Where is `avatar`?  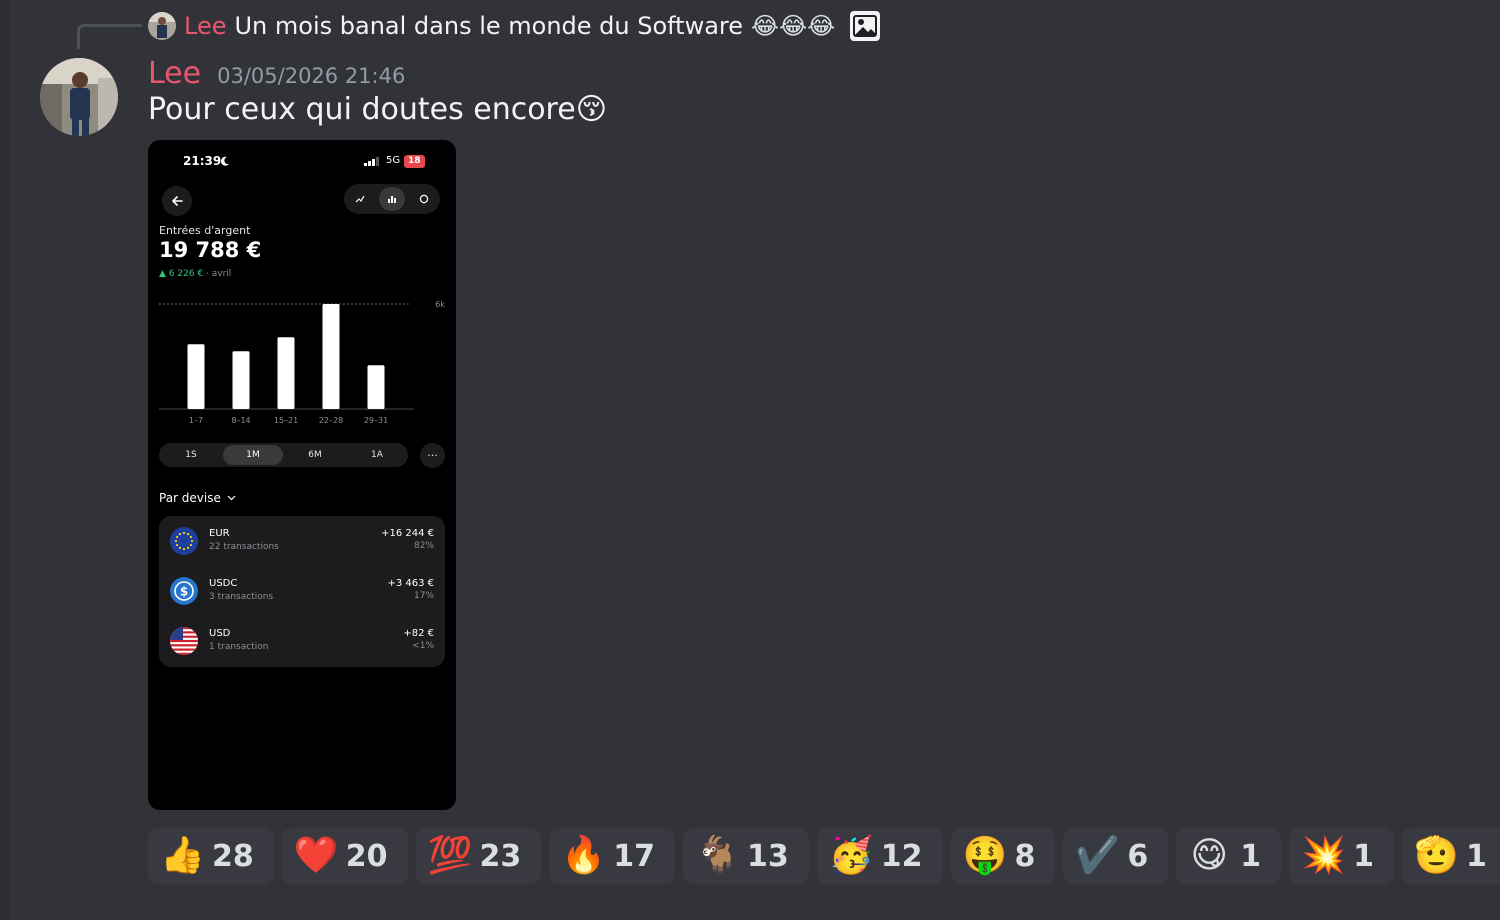 avatar is located at coordinates (79, 97).